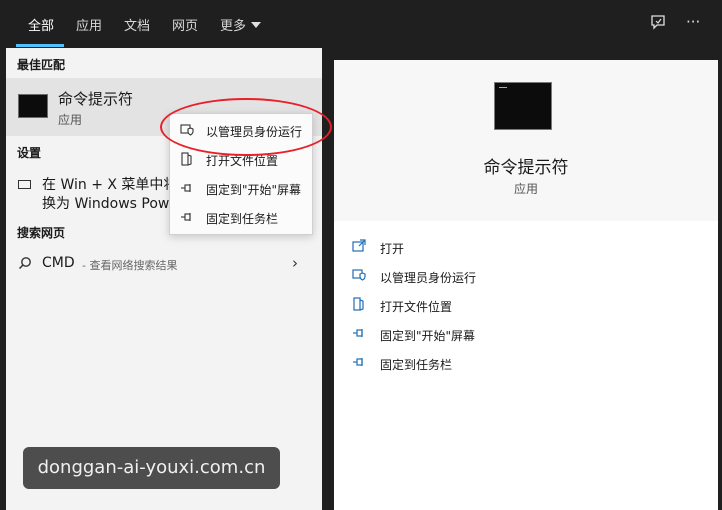 The height and width of the screenshot is (510, 722). What do you see at coordinates (416, 365) in the screenshot?
I see `action-label: 固定到任务栏` at bounding box center [416, 365].